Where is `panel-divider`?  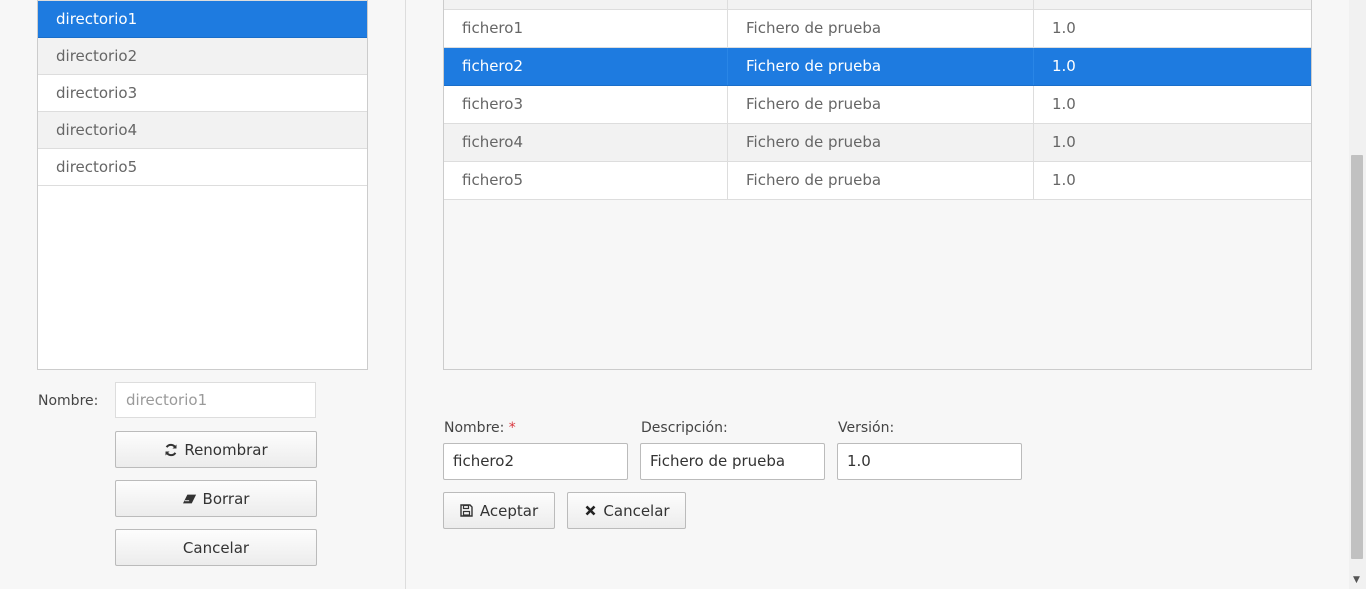 panel-divider is located at coordinates (405, 294).